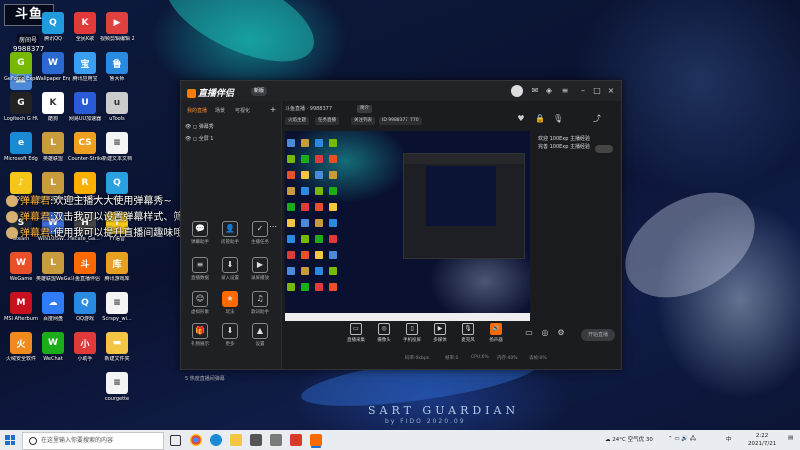  What do you see at coordinates (762, 440) in the screenshot?
I see `taskbar-clock: 2:22 2021/7/21` at bounding box center [762, 440].